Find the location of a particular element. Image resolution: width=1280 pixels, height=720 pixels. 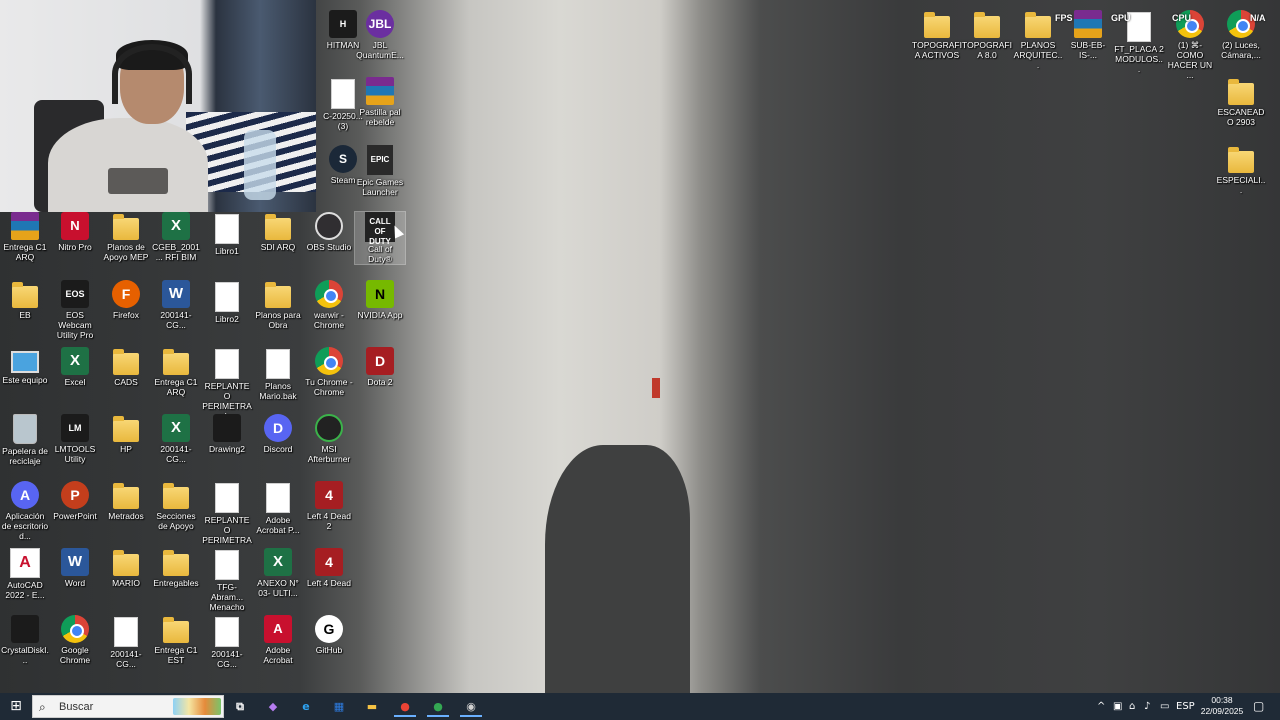

desktop-icon-planos-de-apoyo-mep: Planos de Apoyo MEP is located at coordinates (126, 237).